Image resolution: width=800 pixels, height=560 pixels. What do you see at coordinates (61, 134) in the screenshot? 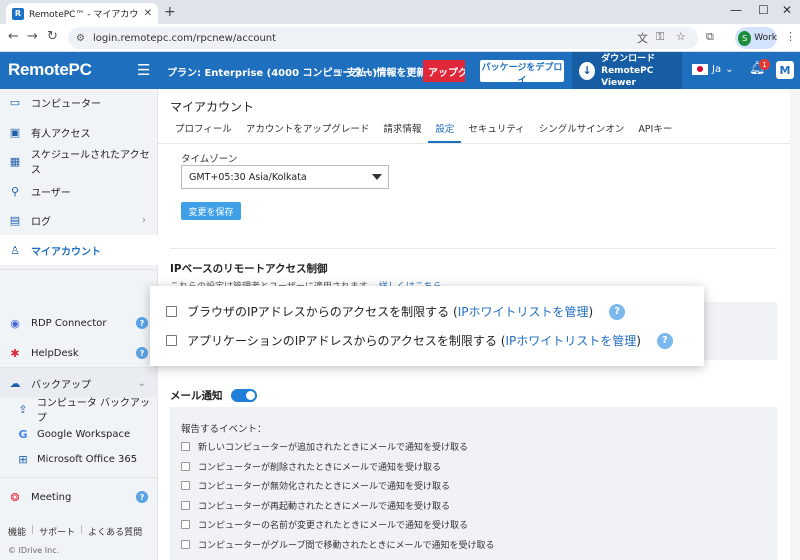
I see `sidebar-item-label: 有人アクセス` at bounding box center [61, 134].